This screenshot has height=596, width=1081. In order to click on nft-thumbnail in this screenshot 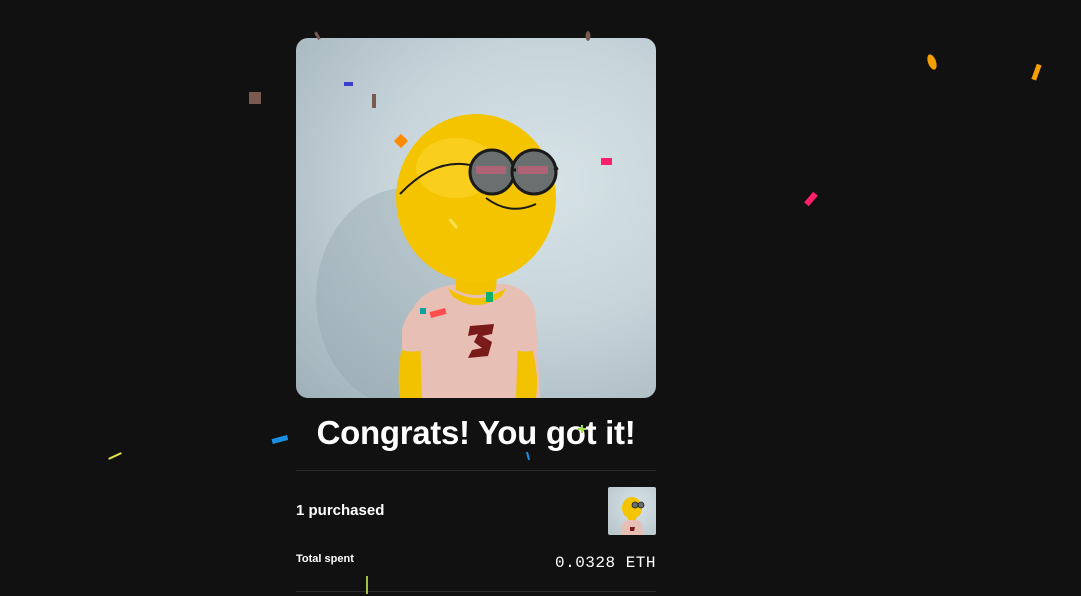, I will do `click(632, 511)`.